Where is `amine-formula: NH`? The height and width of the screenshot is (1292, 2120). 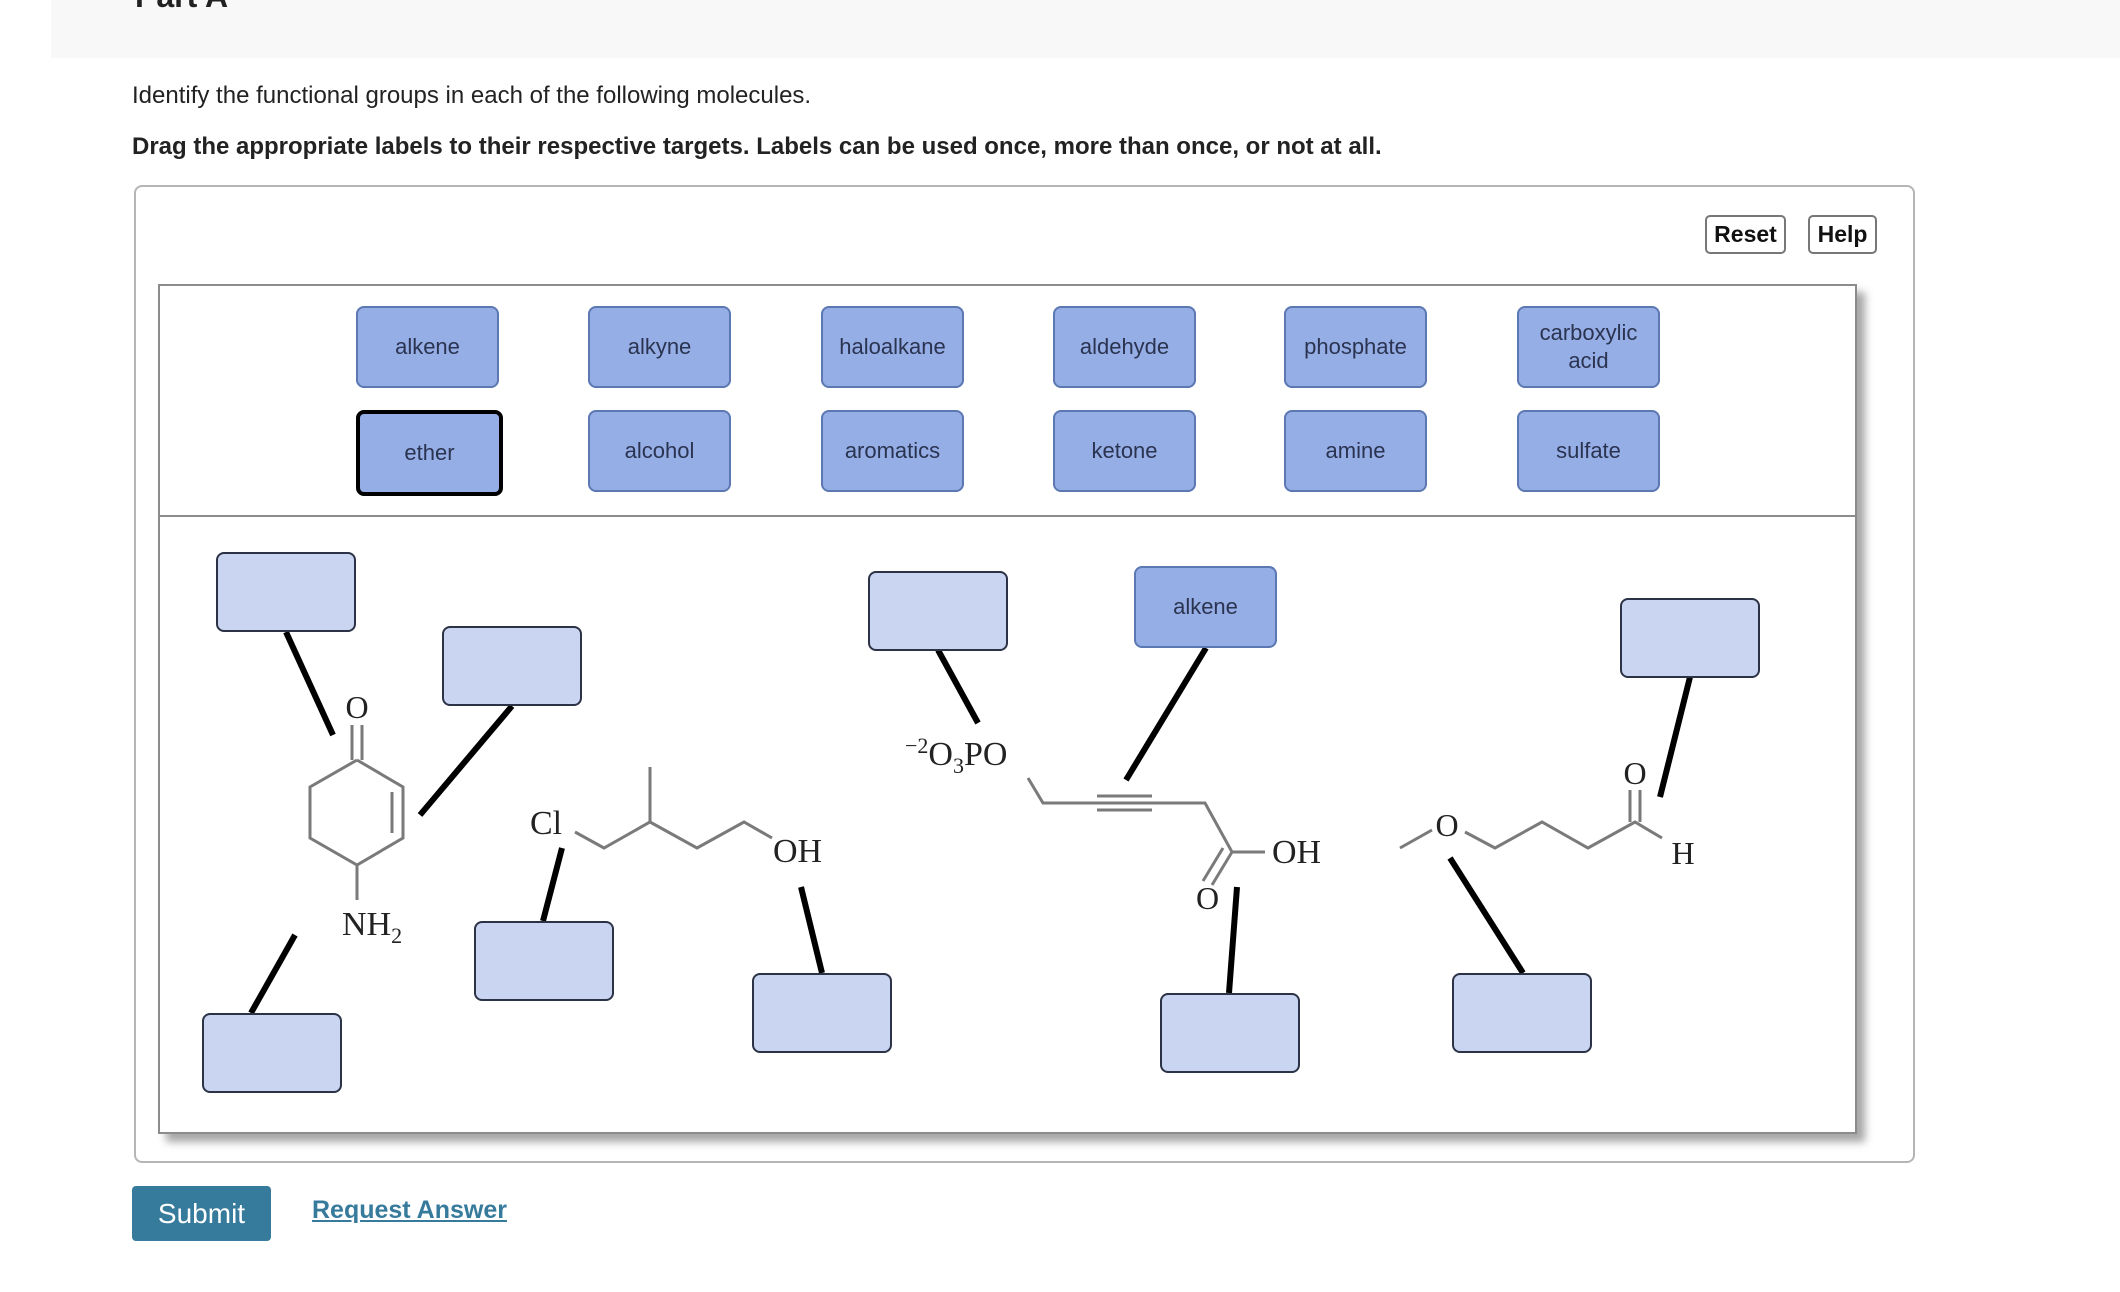 amine-formula: NH is located at coordinates (366, 924).